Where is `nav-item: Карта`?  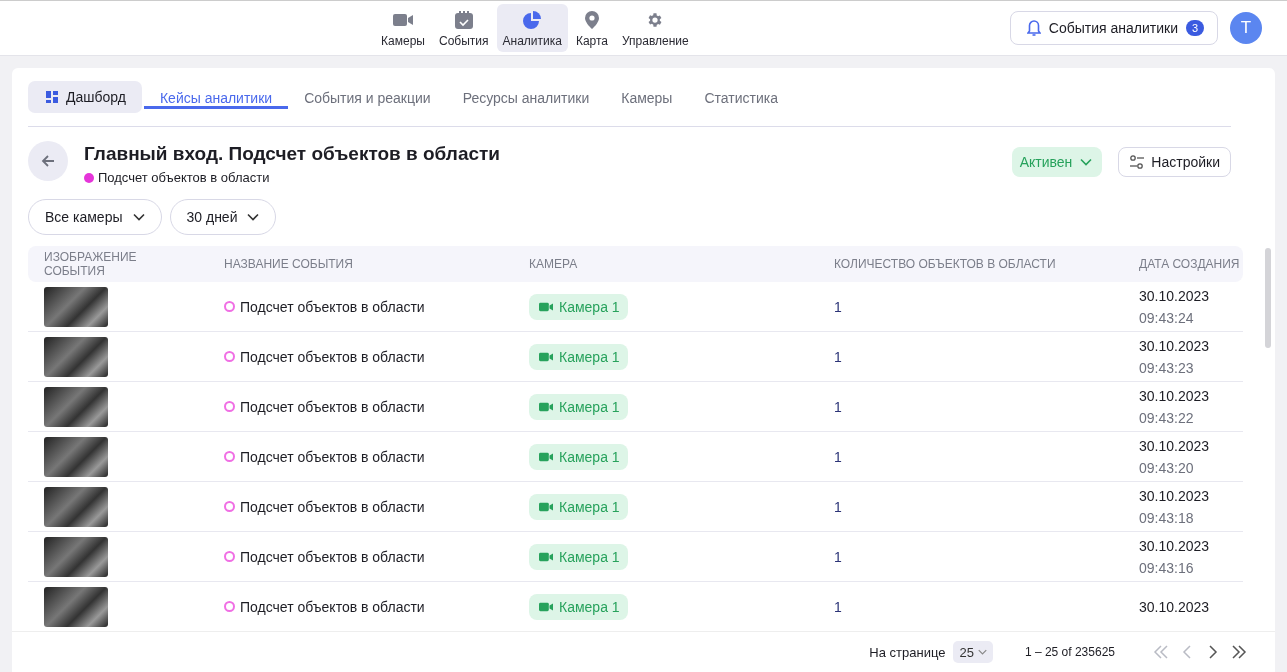 nav-item: Карта is located at coordinates (592, 28).